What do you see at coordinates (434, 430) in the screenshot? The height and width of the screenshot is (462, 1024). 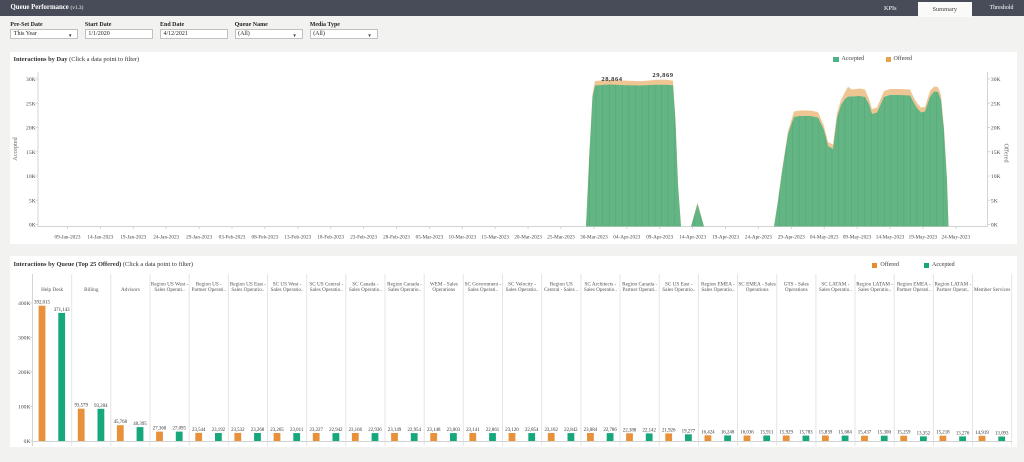 I see `svg-text: 23,148` at bounding box center [434, 430].